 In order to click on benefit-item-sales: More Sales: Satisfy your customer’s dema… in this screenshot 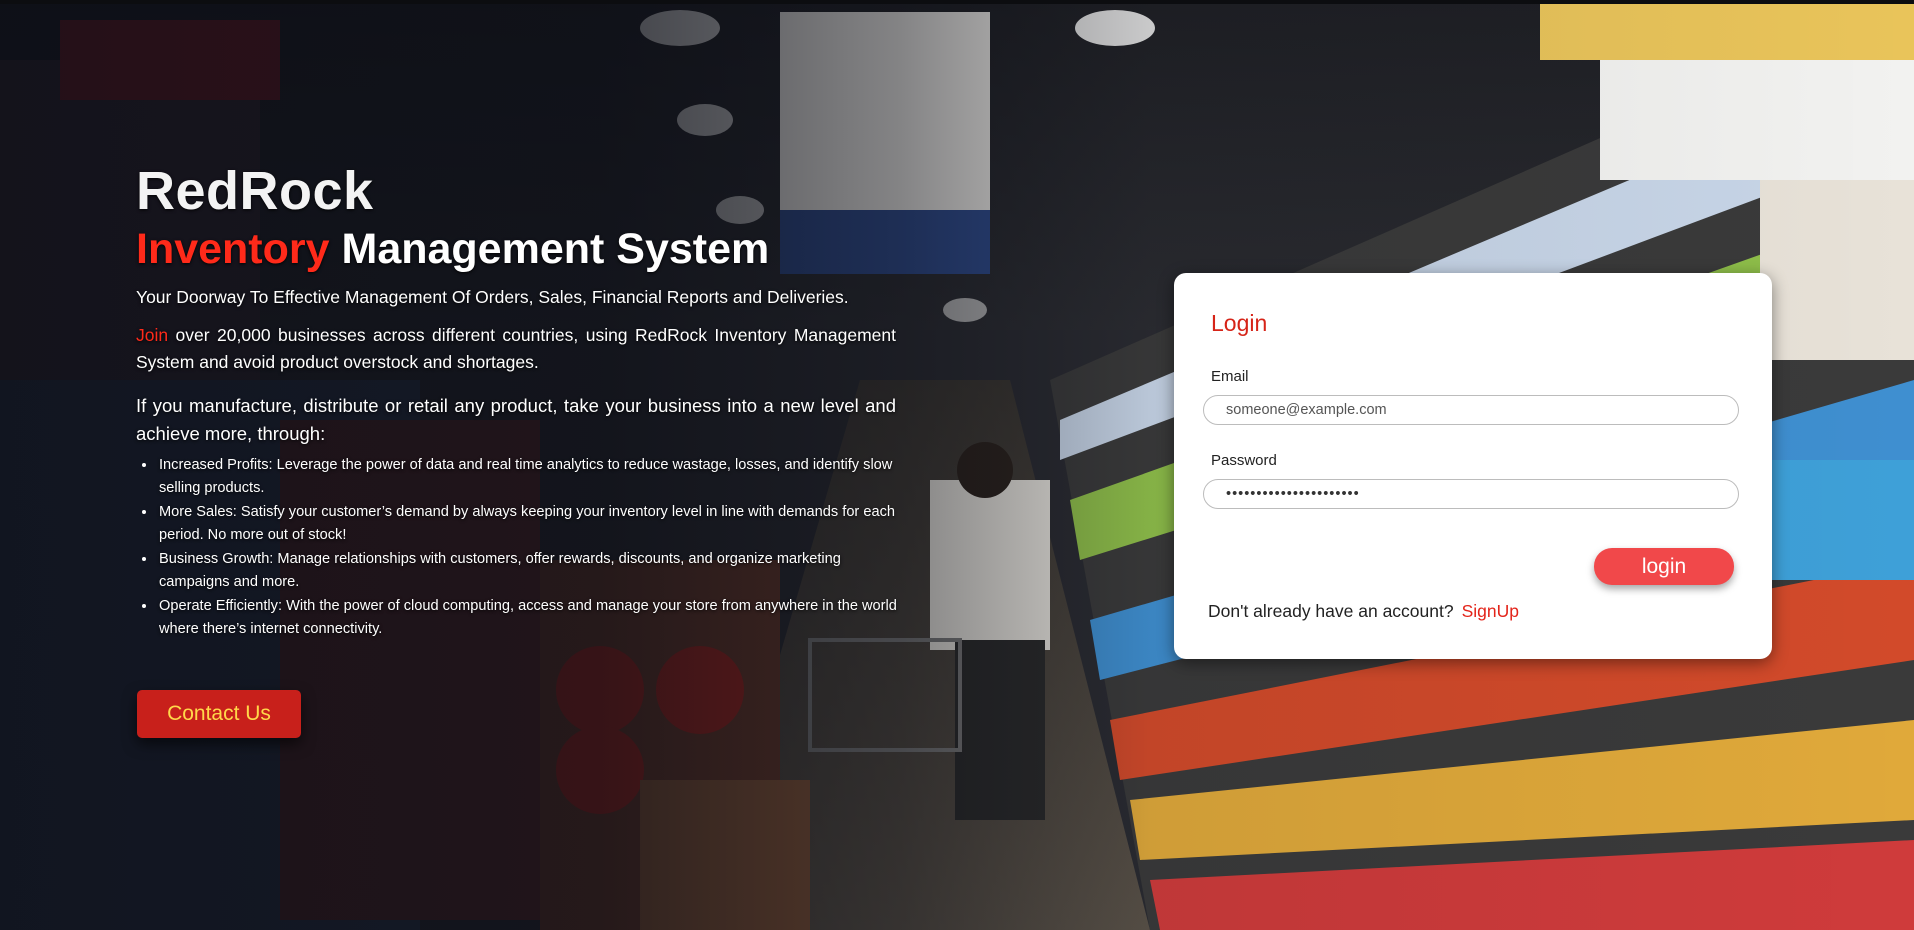, I will do `click(527, 524)`.